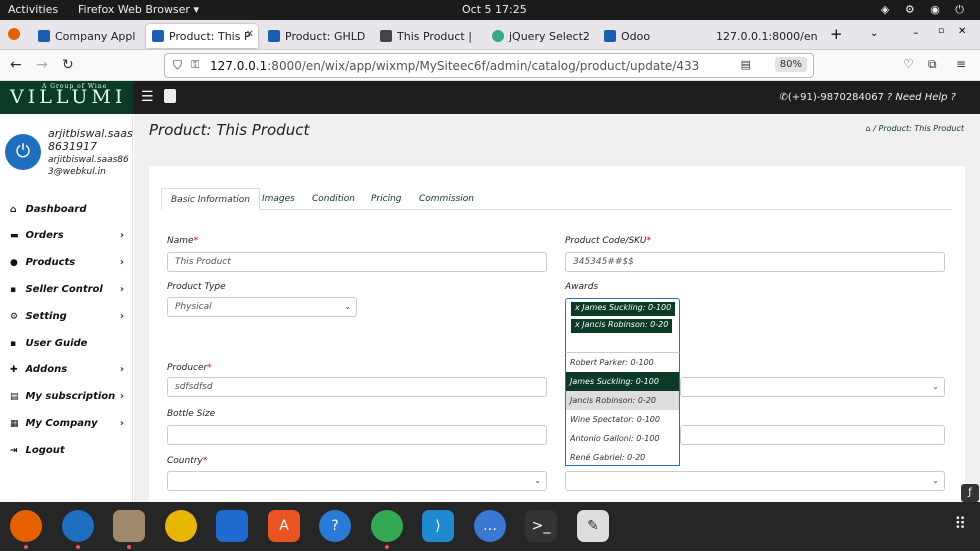 This screenshot has width=980, height=551. What do you see at coordinates (438, 526) in the screenshot?
I see `vscode-icon: ⟩` at bounding box center [438, 526].